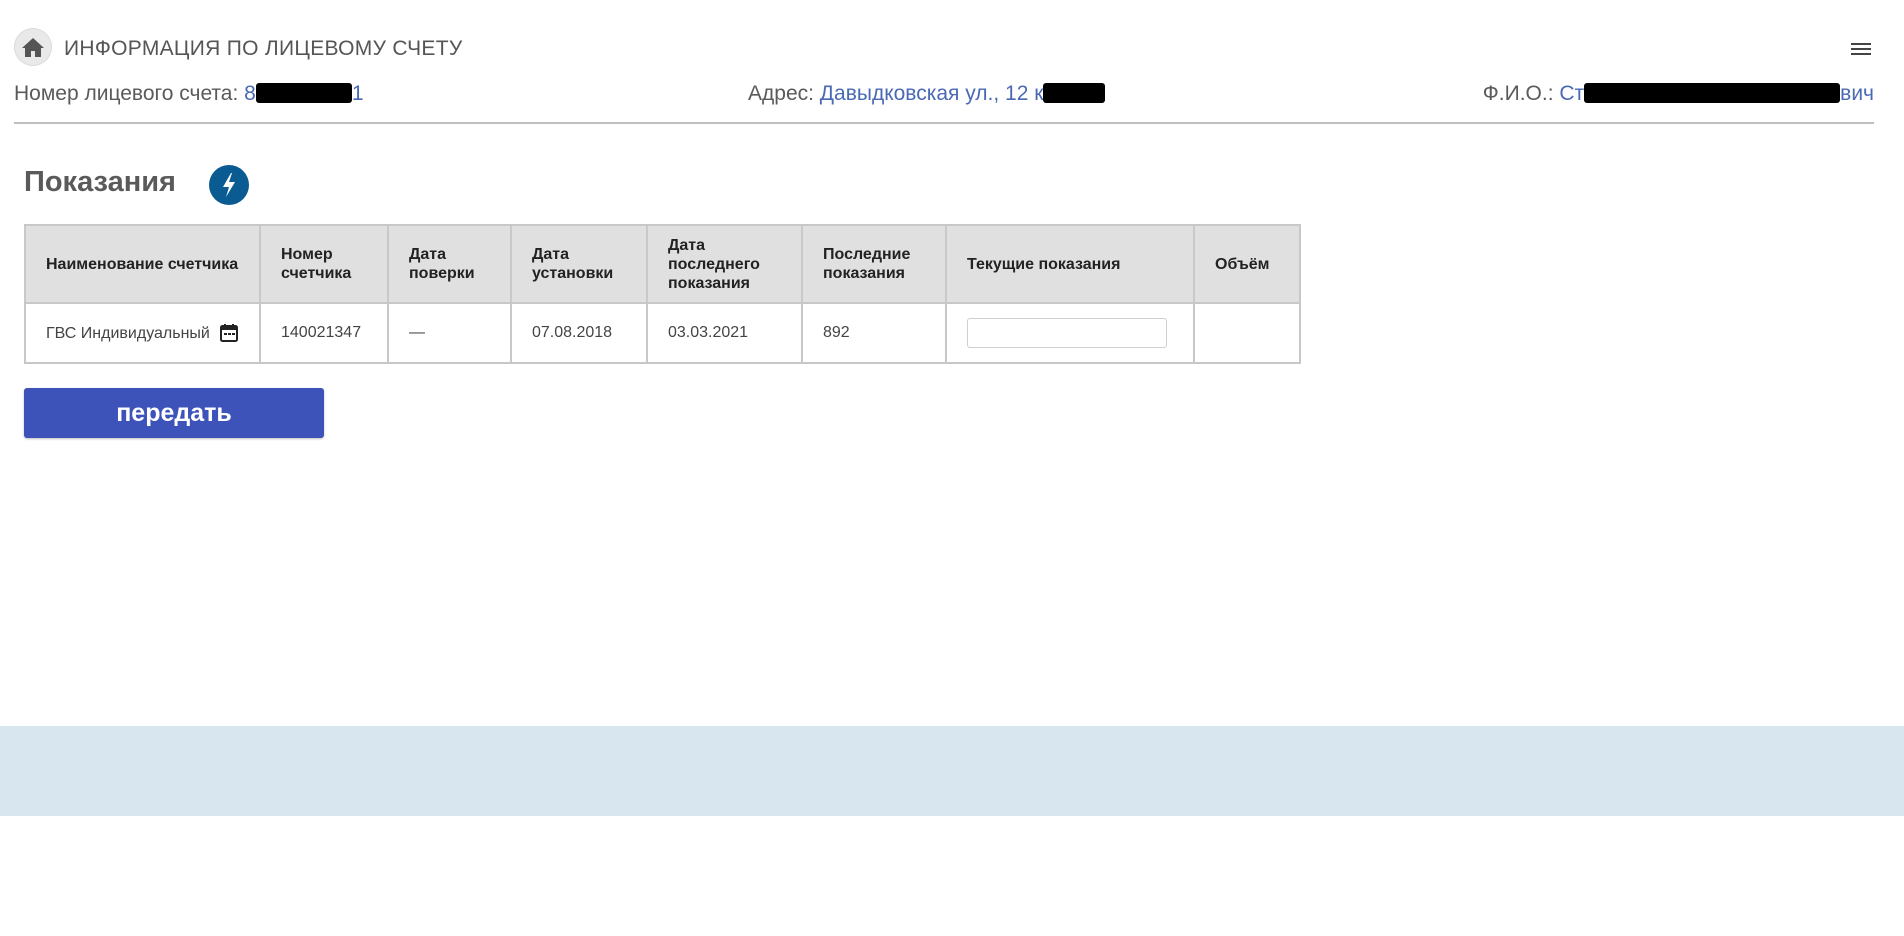  I want to click on home-button, so click(33, 47).